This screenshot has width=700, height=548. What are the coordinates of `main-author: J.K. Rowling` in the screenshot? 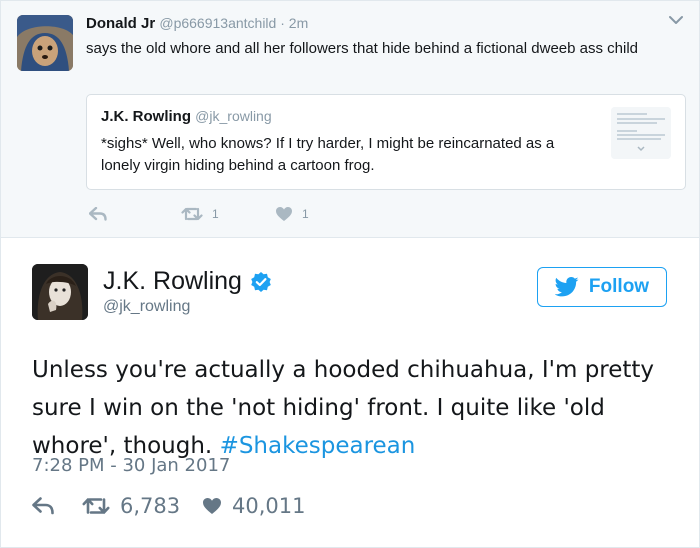 It's located at (187, 281).